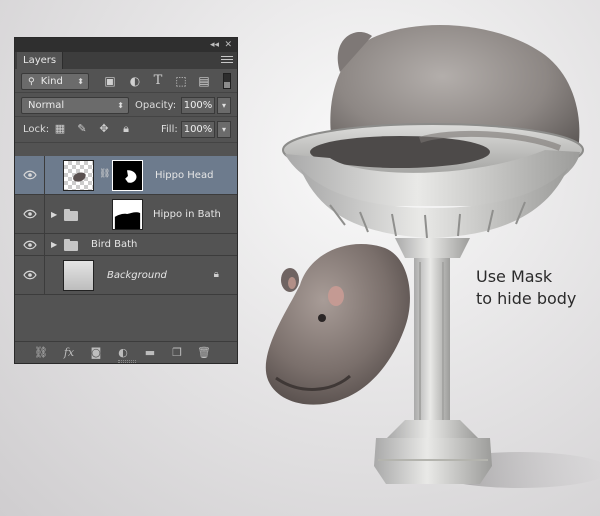 The height and width of the screenshot is (516, 600). What do you see at coordinates (135, 81) in the screenshot?
I see `adjustment-filter-icon: ◐` at bounding box center [135, 81].